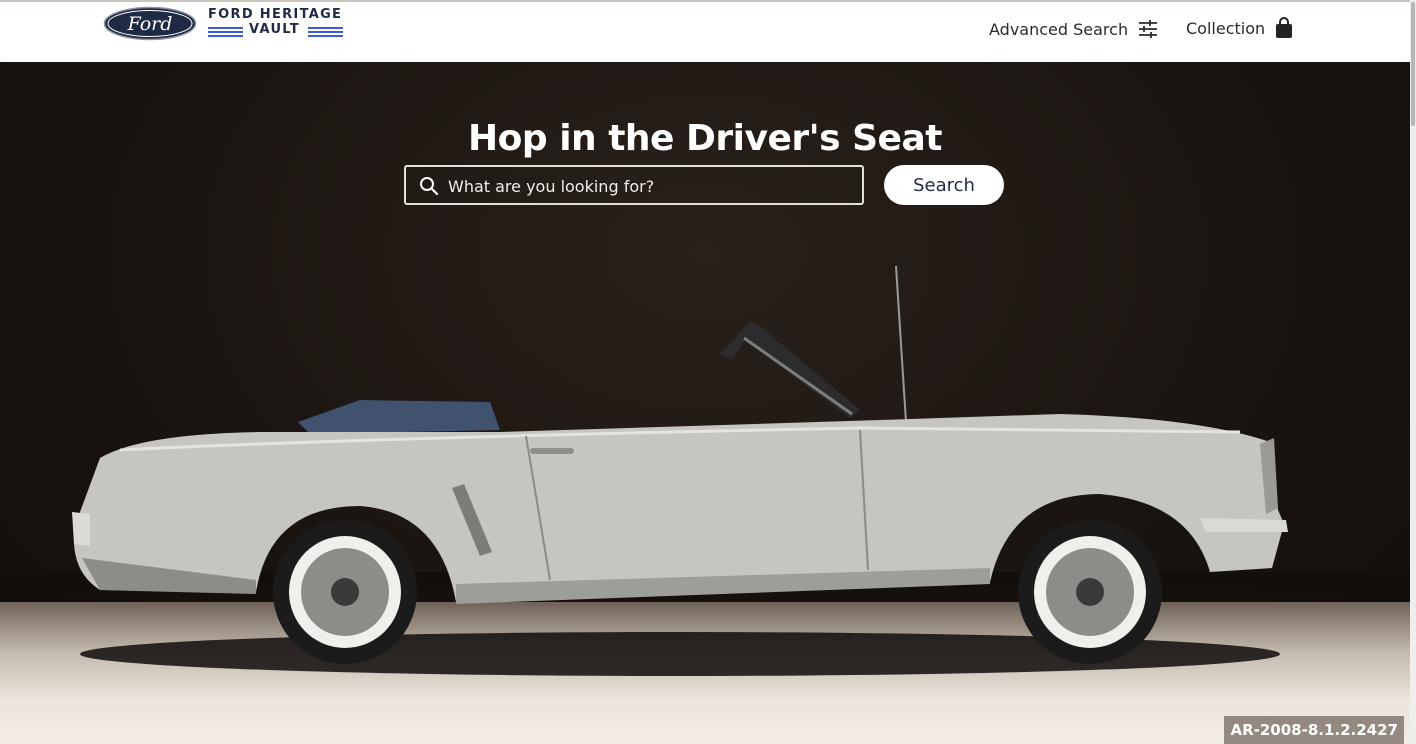 Image resolution: width=1416 pixels, height=744 pixels. Describe the element at coordinates (1413, 64) in the screenshot. I see `scrollbar-thumb` at that location.